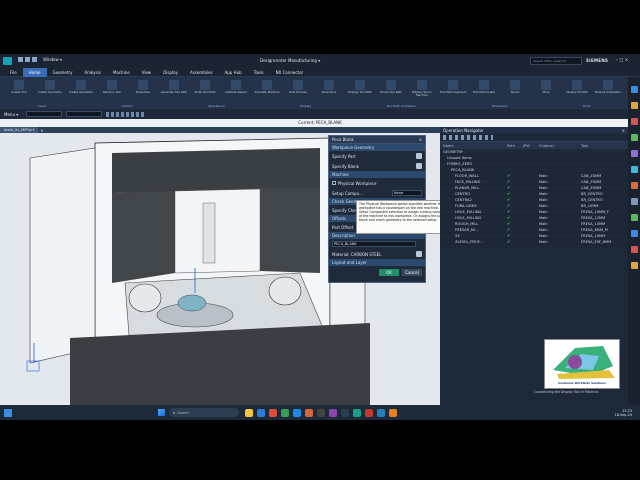 The image size is (640, 480). What do you see at coordinates (475, 146) in the screenshot?
I see `column-header-name: Name` at bounding box center [475, 146].